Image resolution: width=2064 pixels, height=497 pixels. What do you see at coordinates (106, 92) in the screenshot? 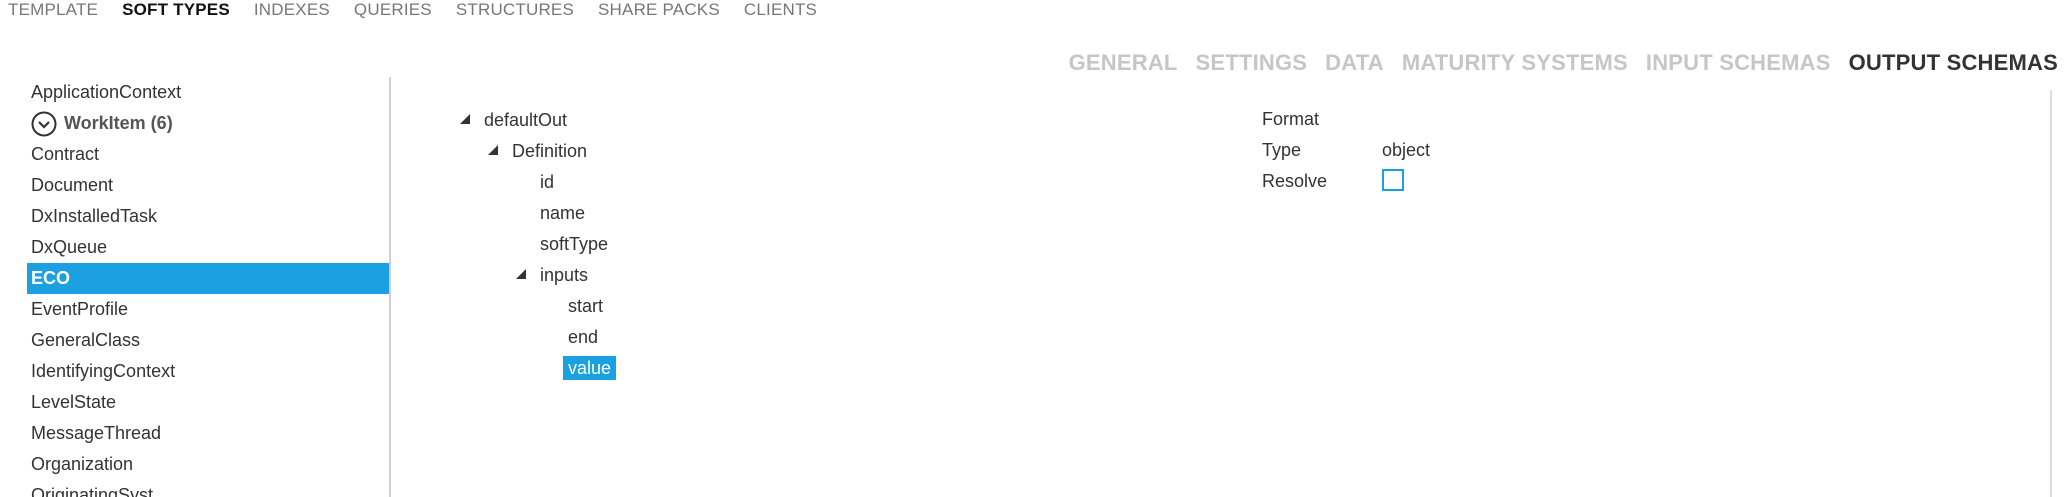
I see `list-item-label: ApplicationContext` at bounding box center [106, 92].